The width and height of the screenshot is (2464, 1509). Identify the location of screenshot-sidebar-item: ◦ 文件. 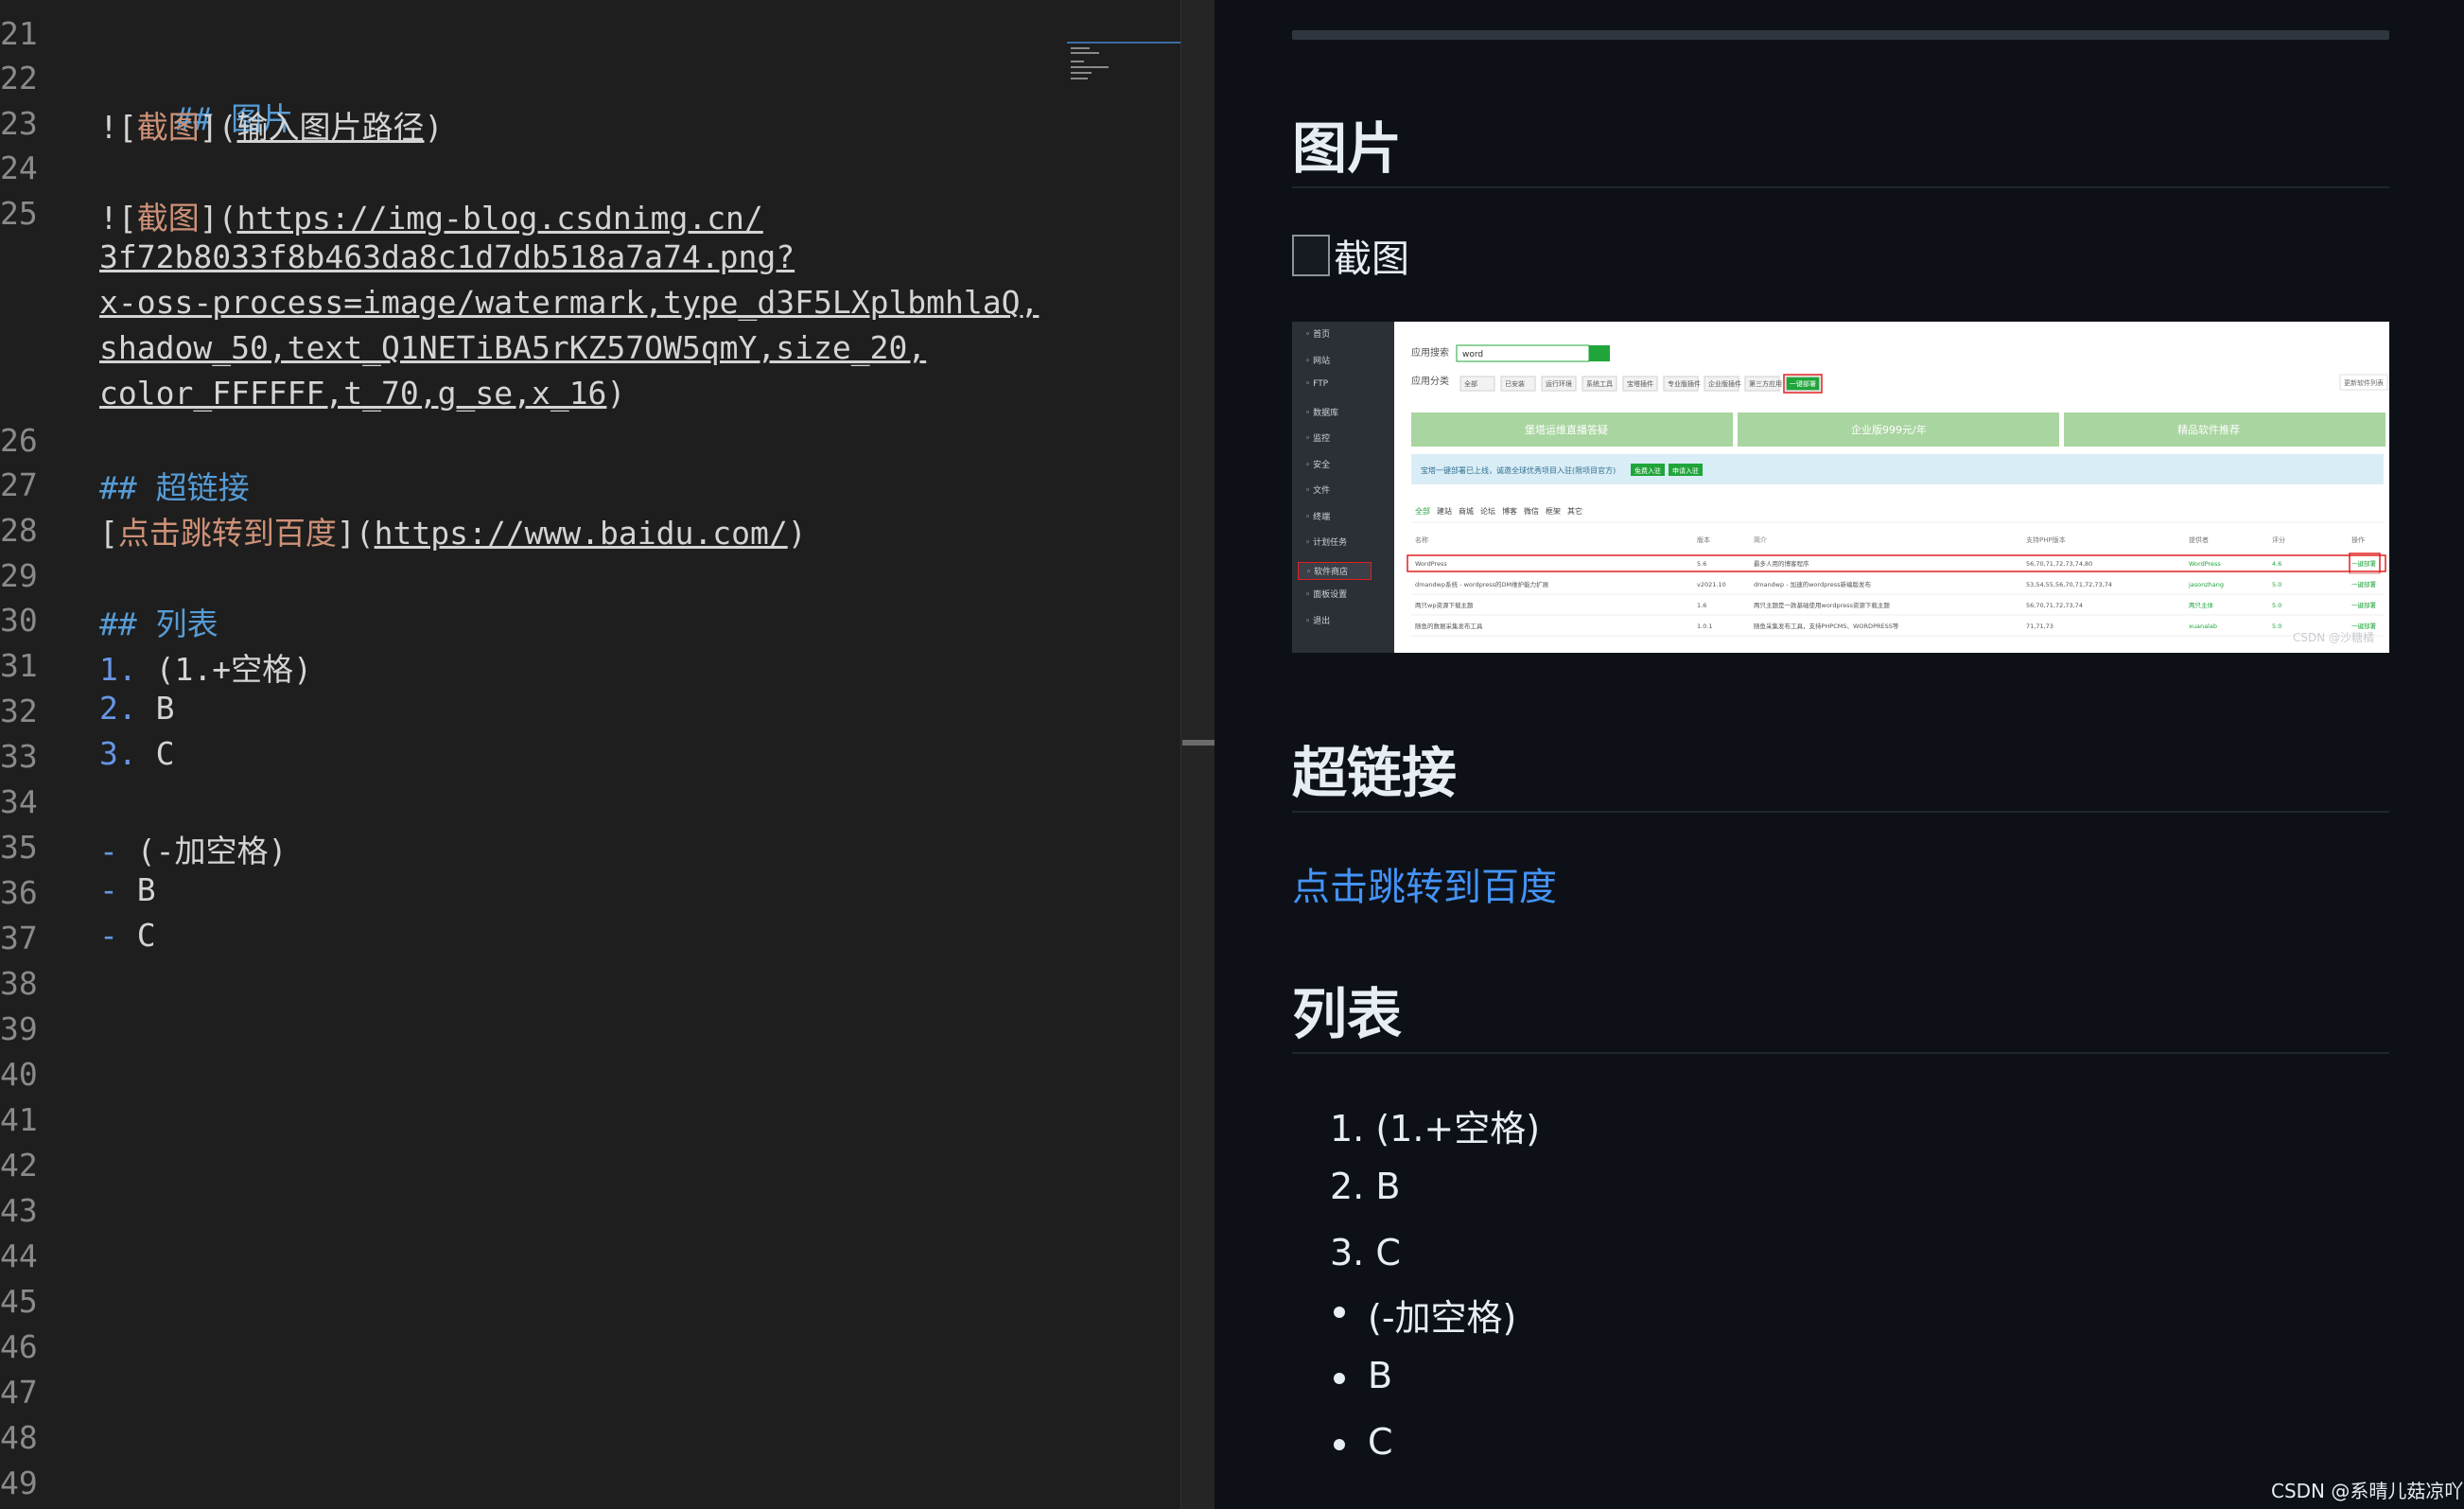
(1318, 491).